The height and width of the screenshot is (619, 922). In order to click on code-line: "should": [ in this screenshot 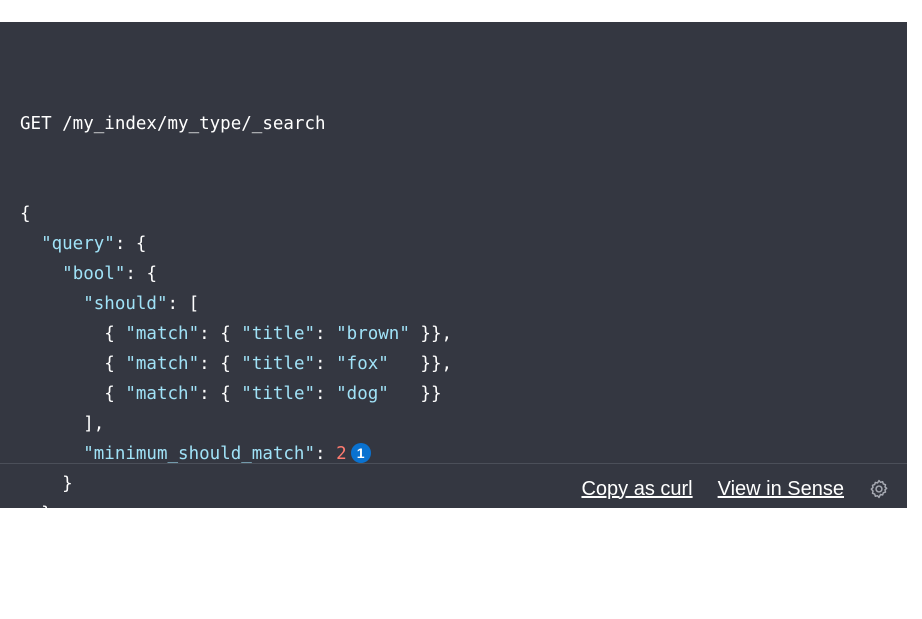, I will do `click(236, 304)`.